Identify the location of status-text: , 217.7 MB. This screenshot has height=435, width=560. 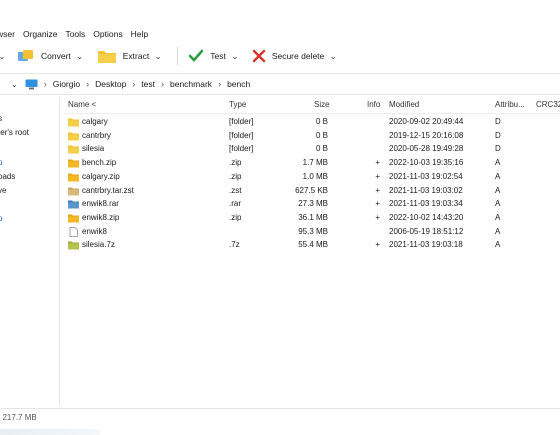
(18, 417).